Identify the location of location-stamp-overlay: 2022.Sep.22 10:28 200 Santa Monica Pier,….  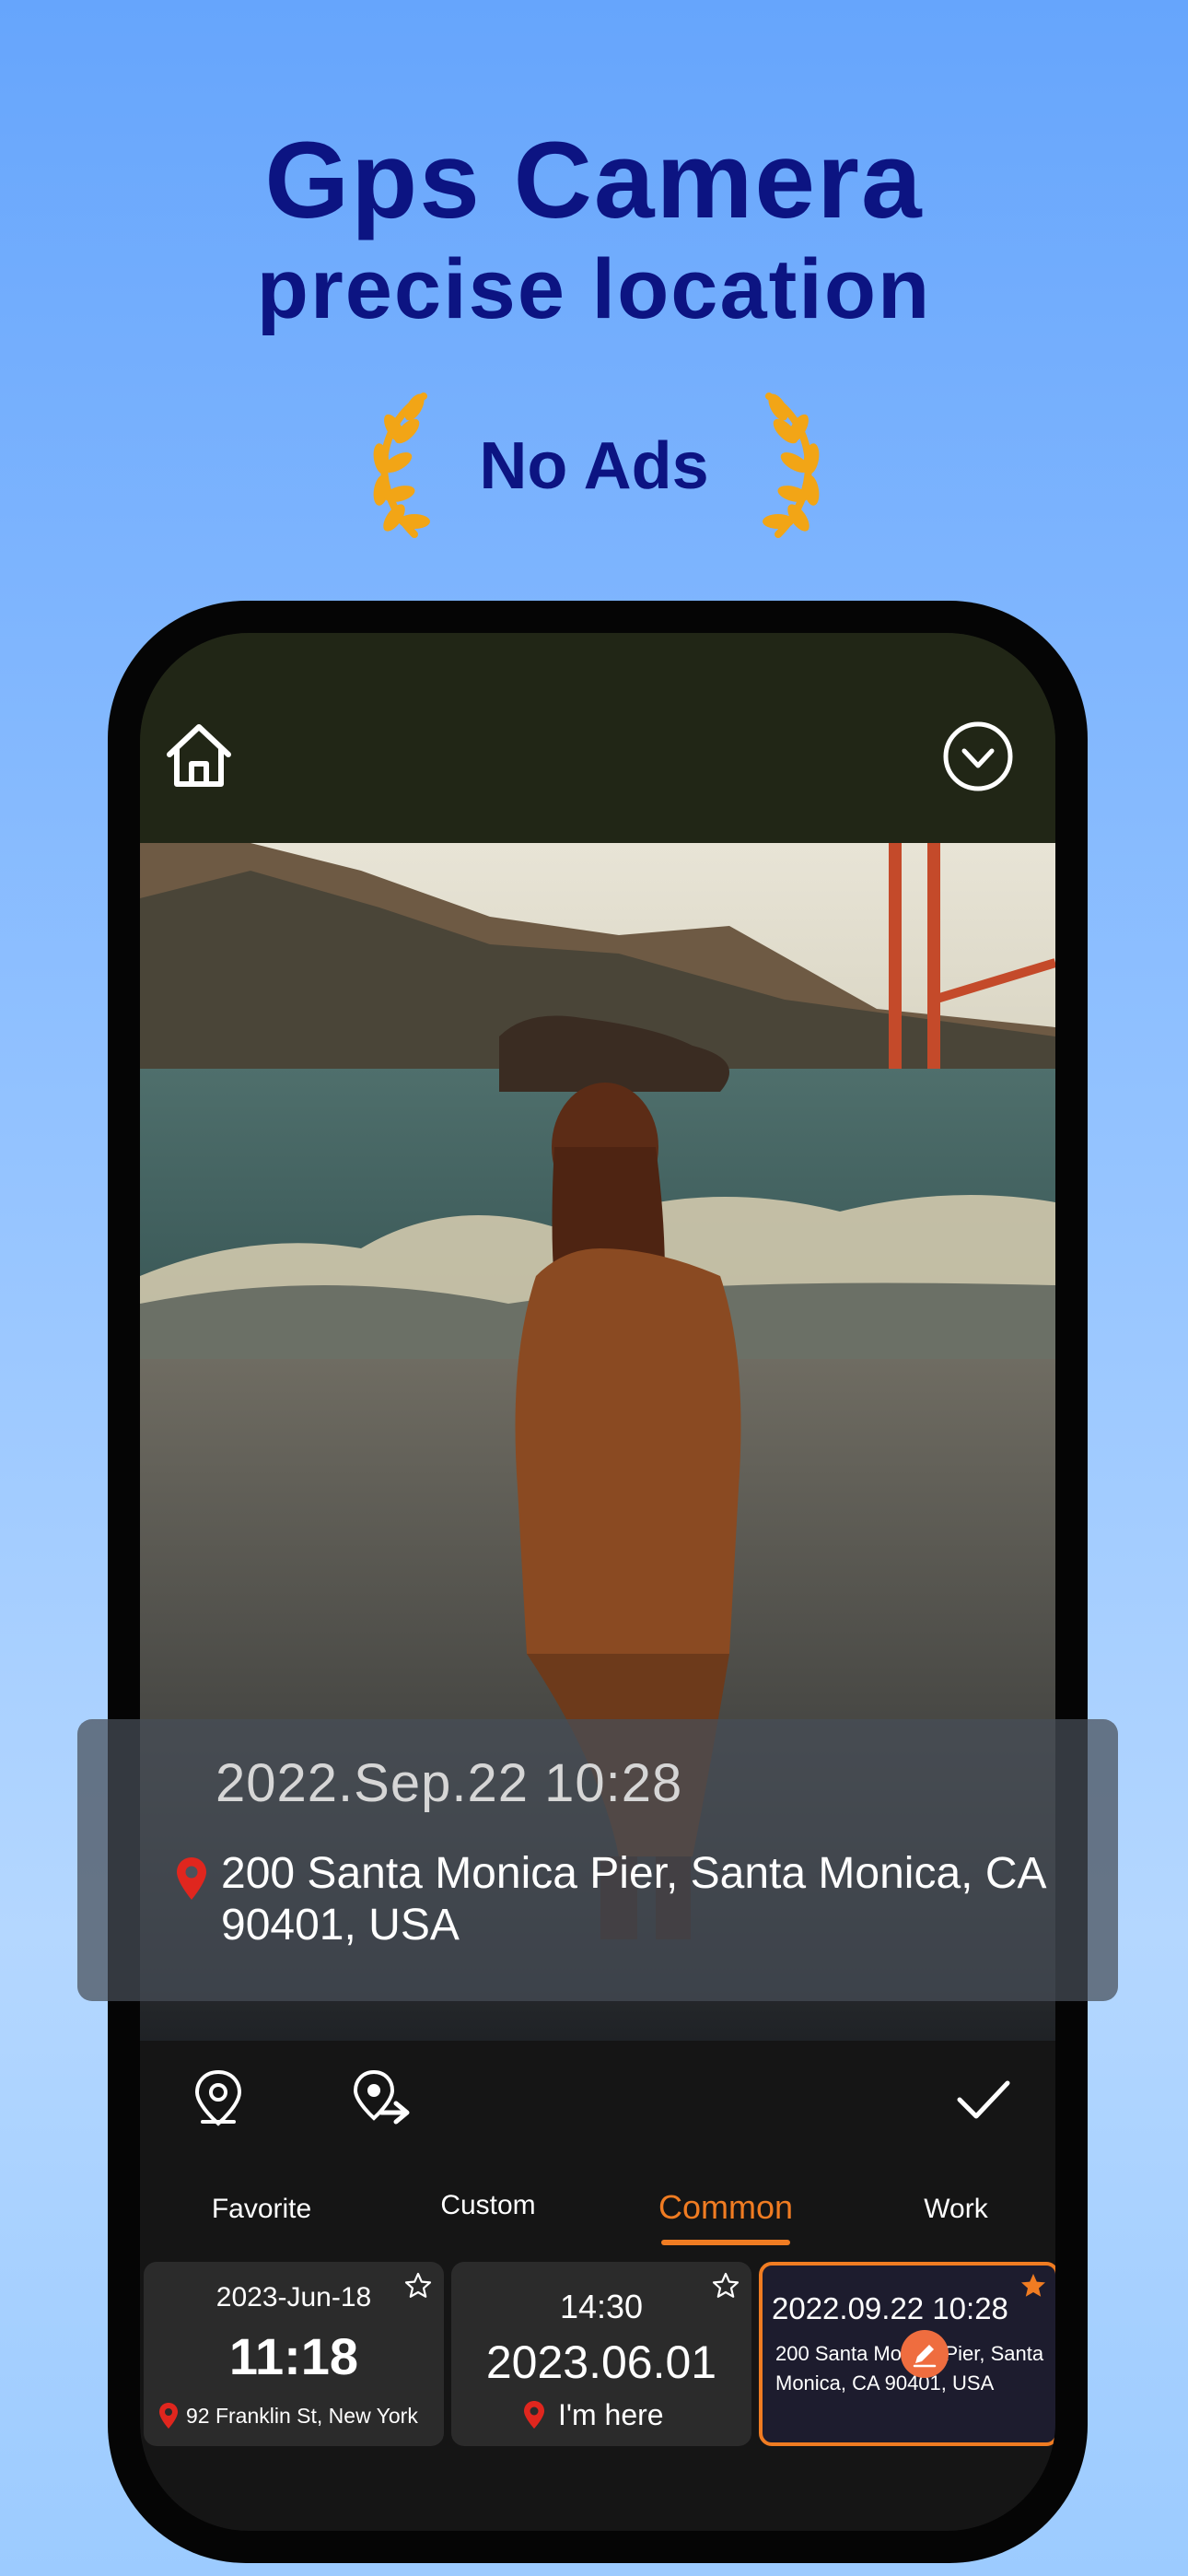
(597, 1860).